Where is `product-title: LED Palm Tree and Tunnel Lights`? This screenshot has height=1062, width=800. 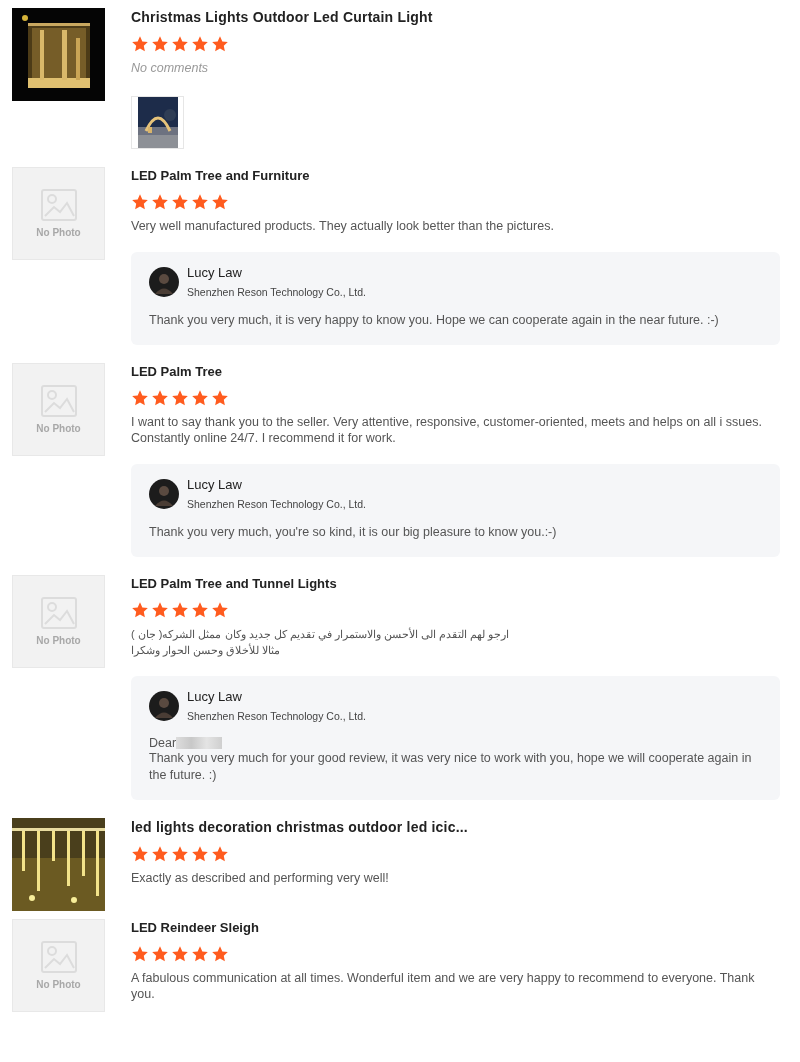 product-title: LED Palm Tree and Tunnel Lights is located at coordinates (234, 583).